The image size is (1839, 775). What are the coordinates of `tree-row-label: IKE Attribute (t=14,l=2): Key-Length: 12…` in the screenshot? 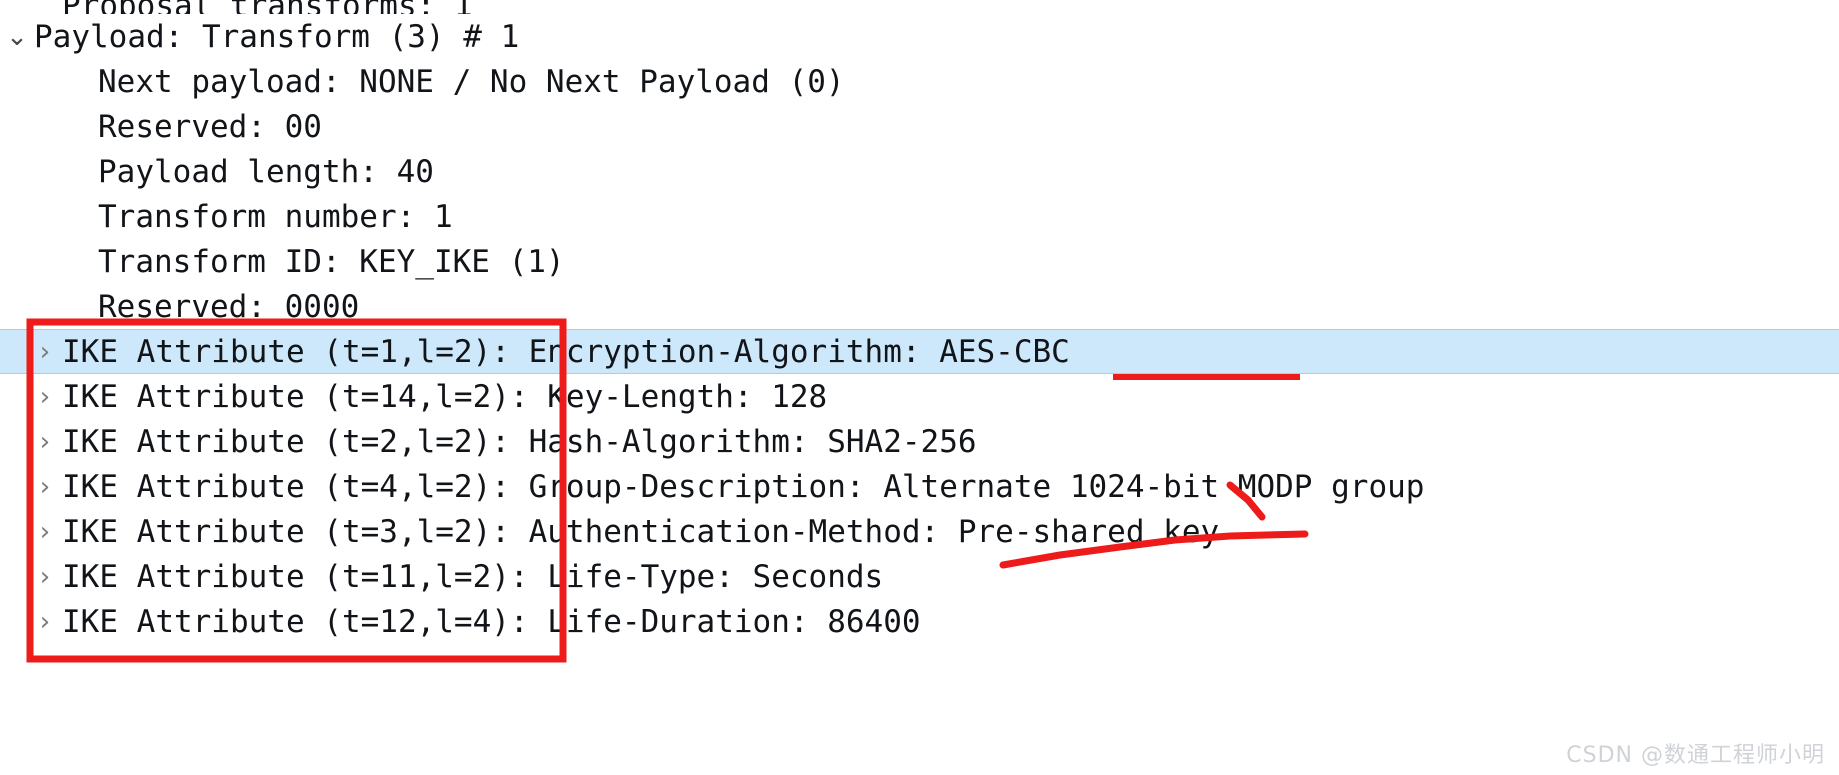 It's located at (445, 397).